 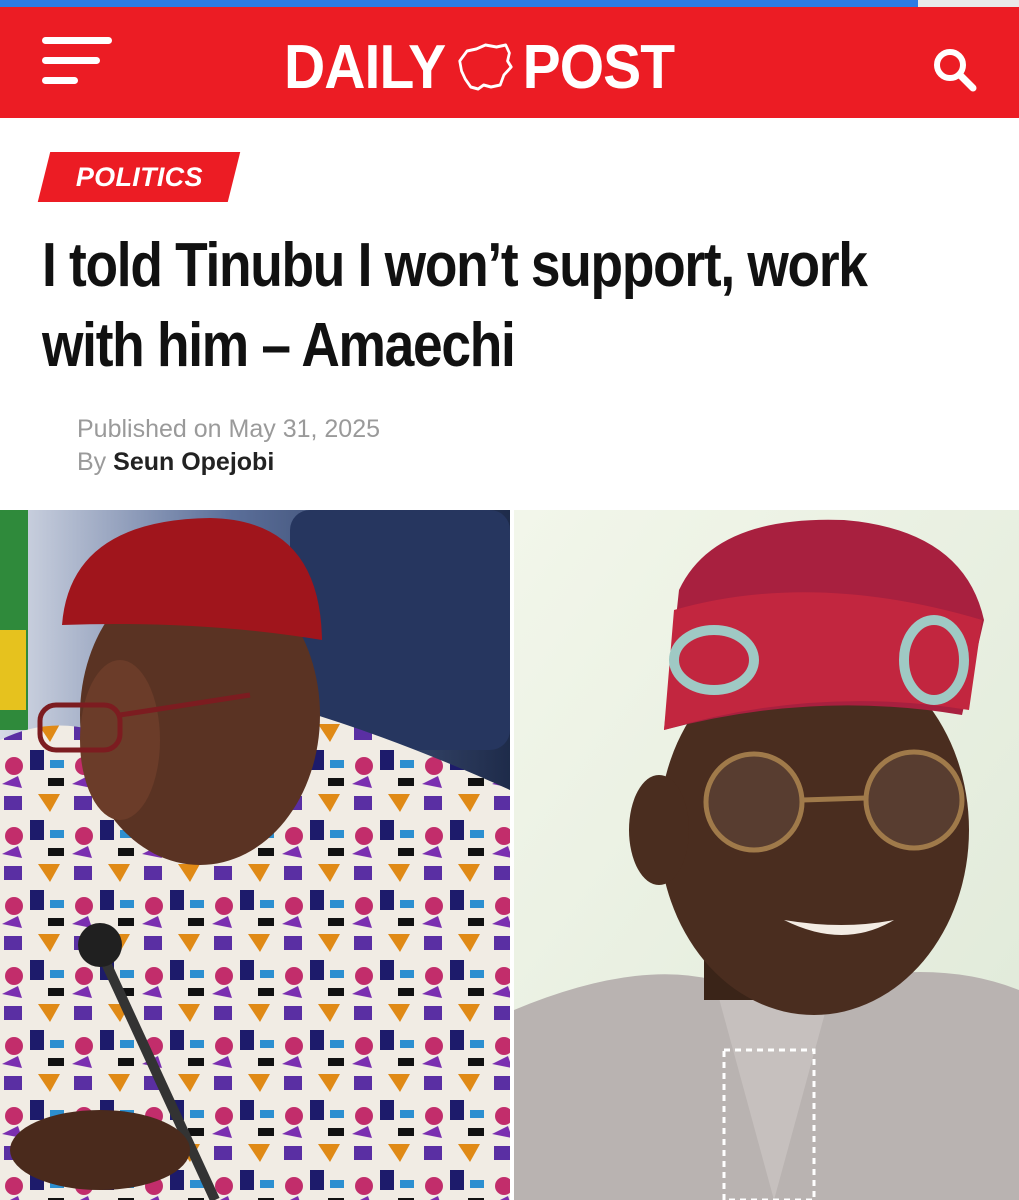 I want to click on published-date: May 31, 2025, so click(x=304, y=429).